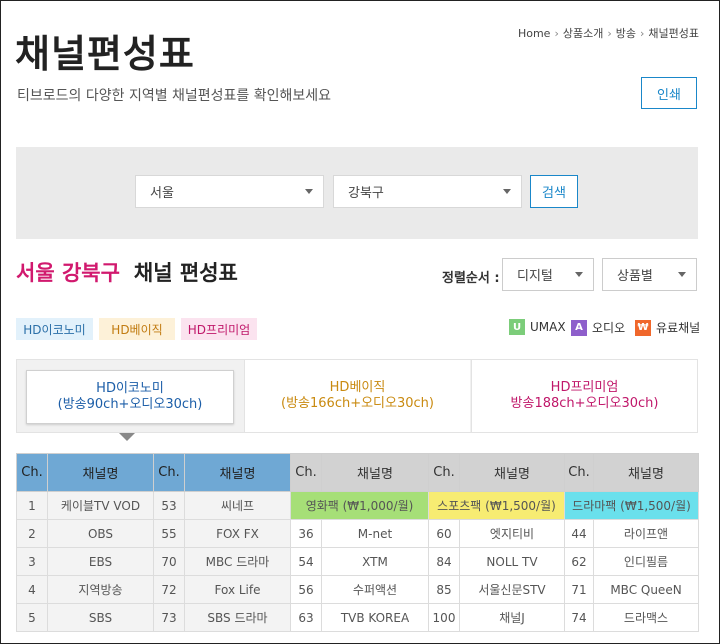 Image resolution: width=720 pixels, height=644 pixels. What do you see at coordinates (306, 617) in the screenshot?
I see `channel-number: 63` at bounding box center [306, 617].